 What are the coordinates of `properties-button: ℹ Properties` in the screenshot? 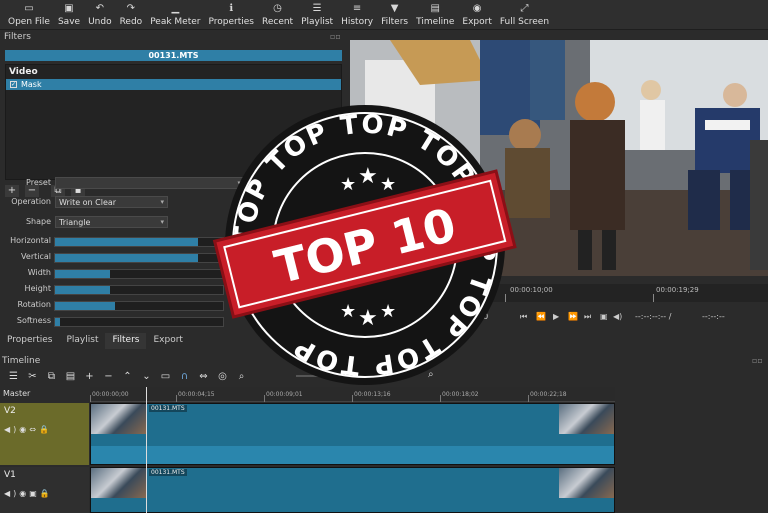 It's located at (231, 13).